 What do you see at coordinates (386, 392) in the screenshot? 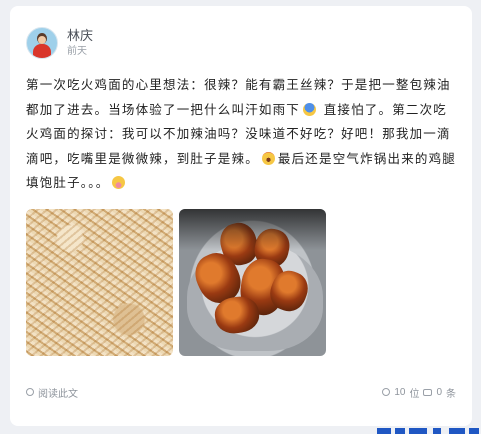
I see `views-icon` at bounding box center [386, 392].